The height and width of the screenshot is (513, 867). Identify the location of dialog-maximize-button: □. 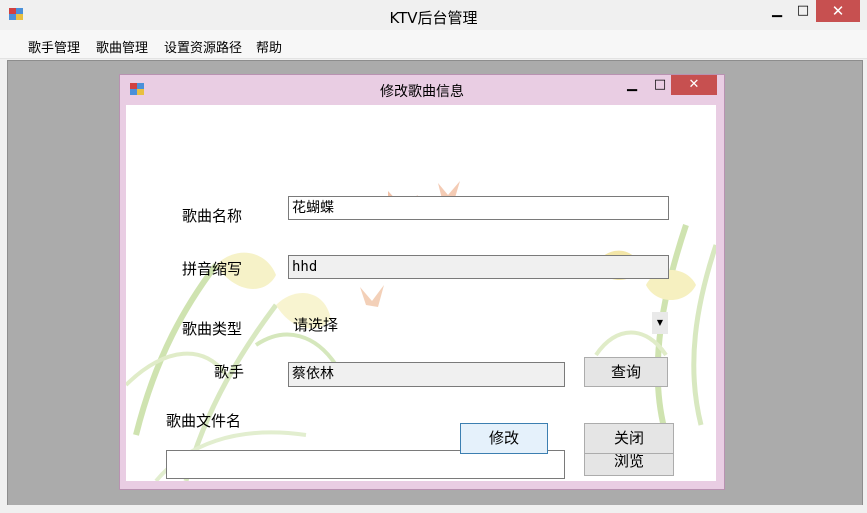
(660, 85).